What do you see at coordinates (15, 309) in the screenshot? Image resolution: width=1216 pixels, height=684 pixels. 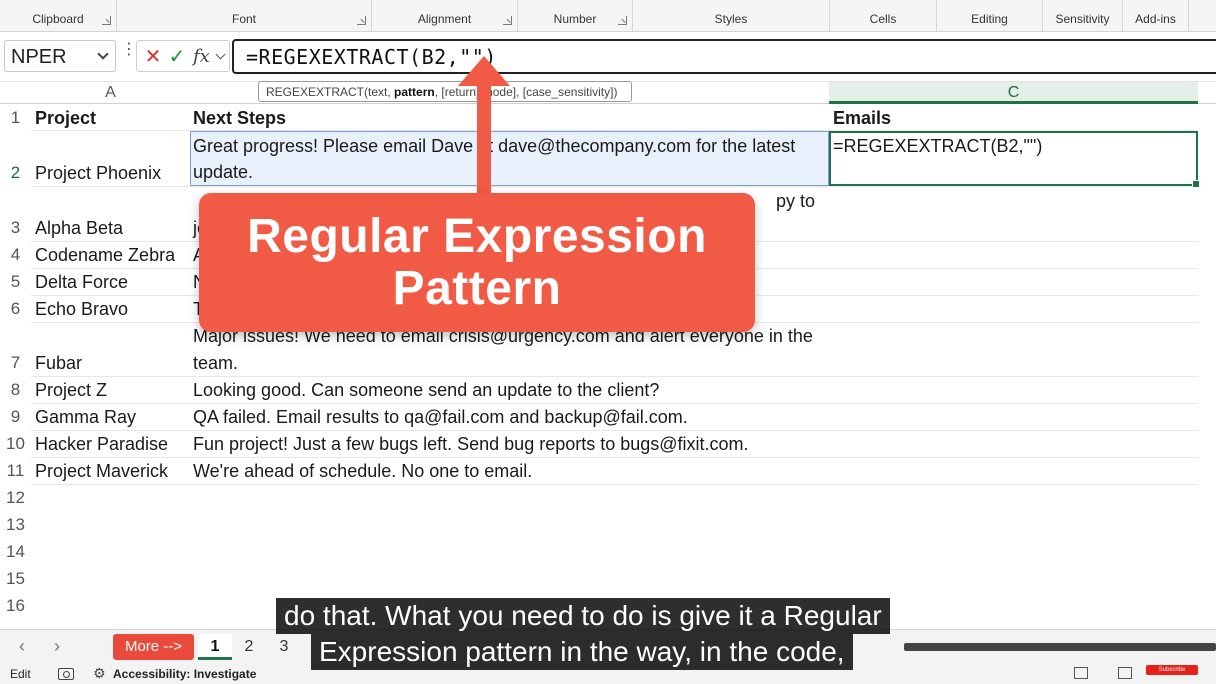 I see `row-header: 6` at bounding box center [15, 309].